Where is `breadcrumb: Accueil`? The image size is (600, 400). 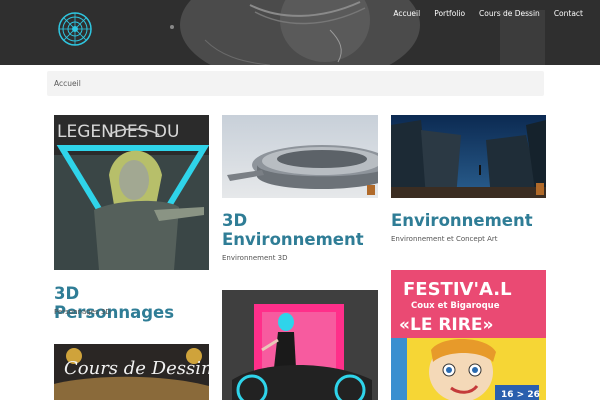
breadcrumb: Accueil is located at coordinates (295, 83).